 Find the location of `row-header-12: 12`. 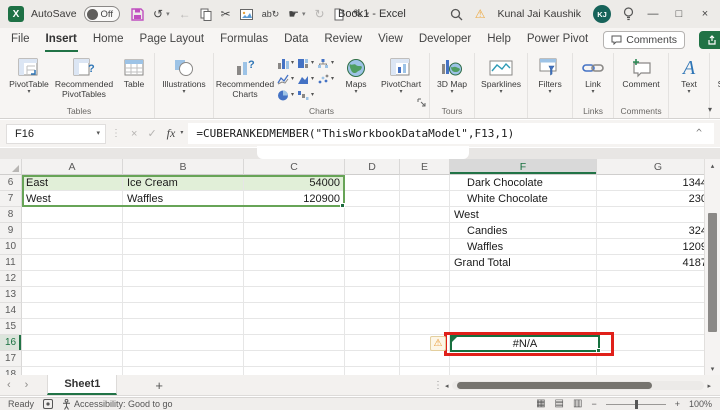

row-header-12: 12 is located at coordinates (11, 279).